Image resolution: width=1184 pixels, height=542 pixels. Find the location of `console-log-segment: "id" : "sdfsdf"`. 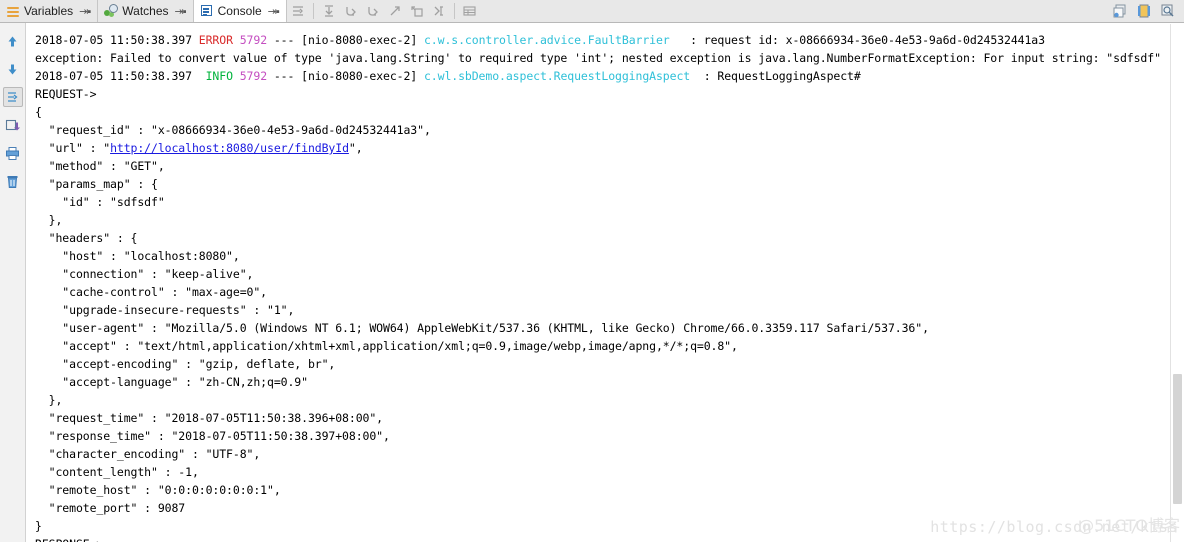

console-log-segment: "id" : "sdfsdf" is located at coordinates (100, 202).